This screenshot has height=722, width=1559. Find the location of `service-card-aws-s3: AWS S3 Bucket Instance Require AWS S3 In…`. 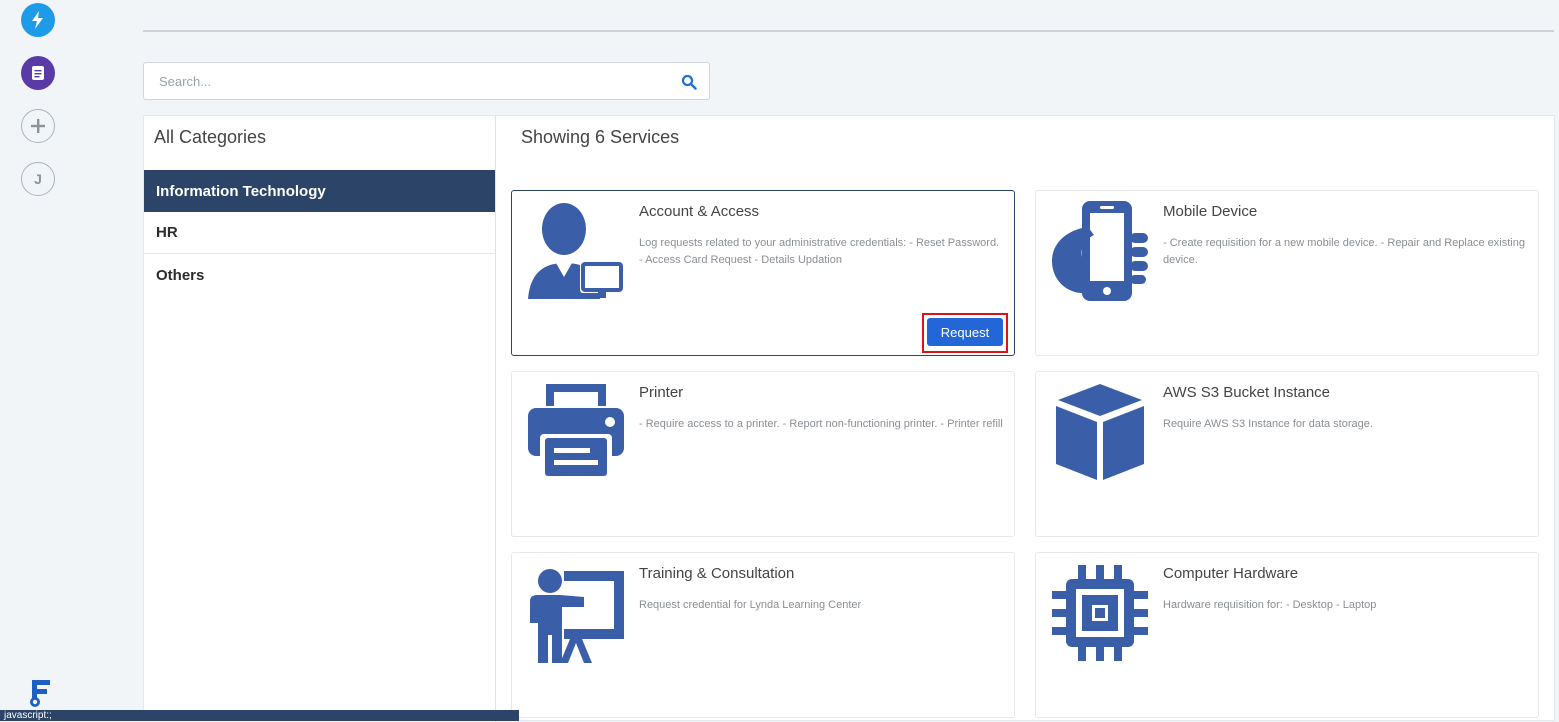

service-card-aws-s3: AWS S3 Bucket Instance Require AWS S3 In… is located at coordinates (1287, 454).